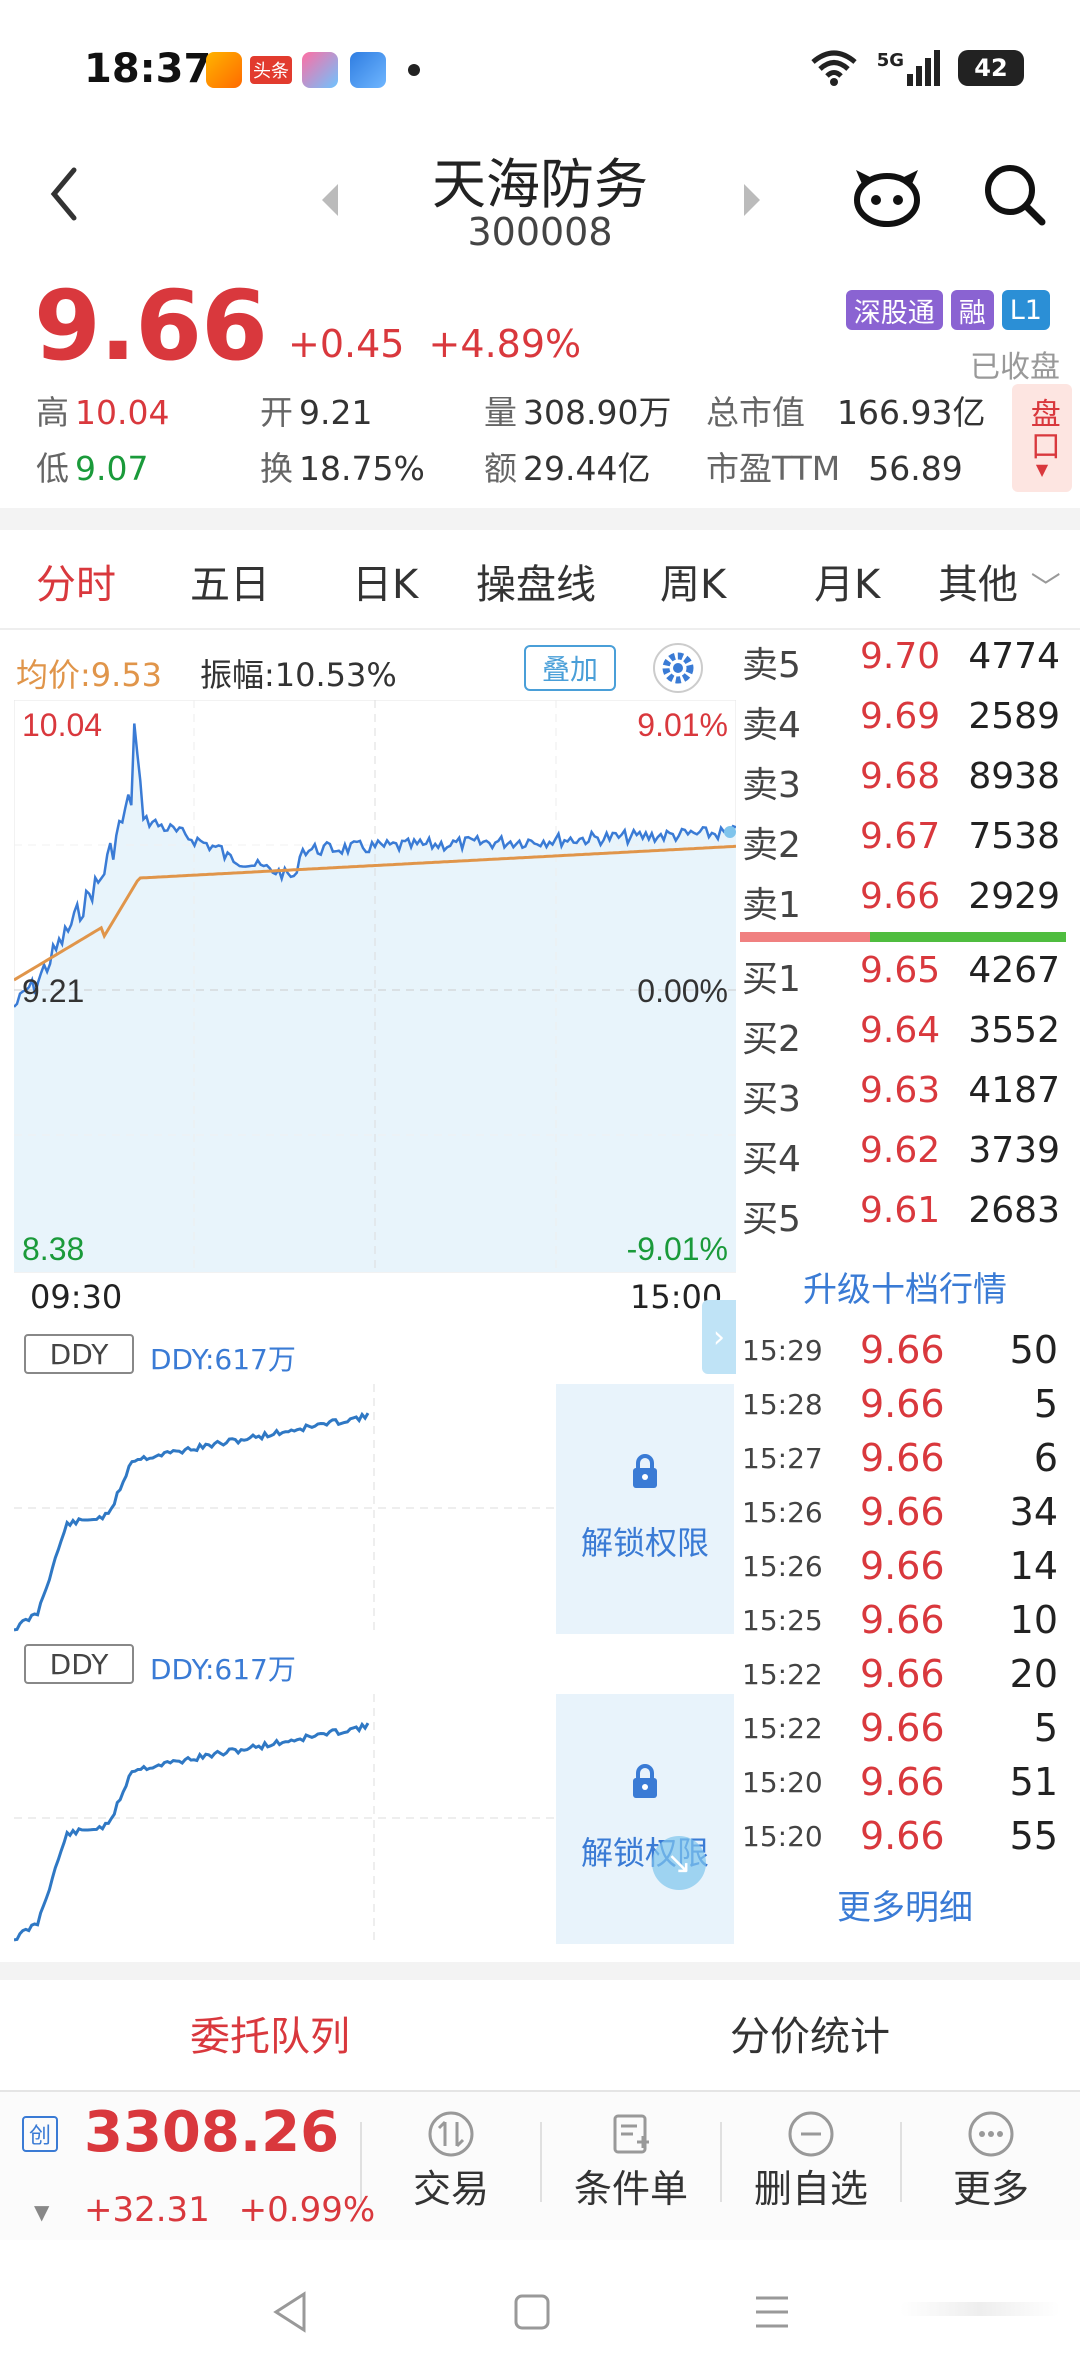  Describe the element at coordinates (810, 2189) in the screenshot. I see `remove-watchlist-label: 删自选` at that location.